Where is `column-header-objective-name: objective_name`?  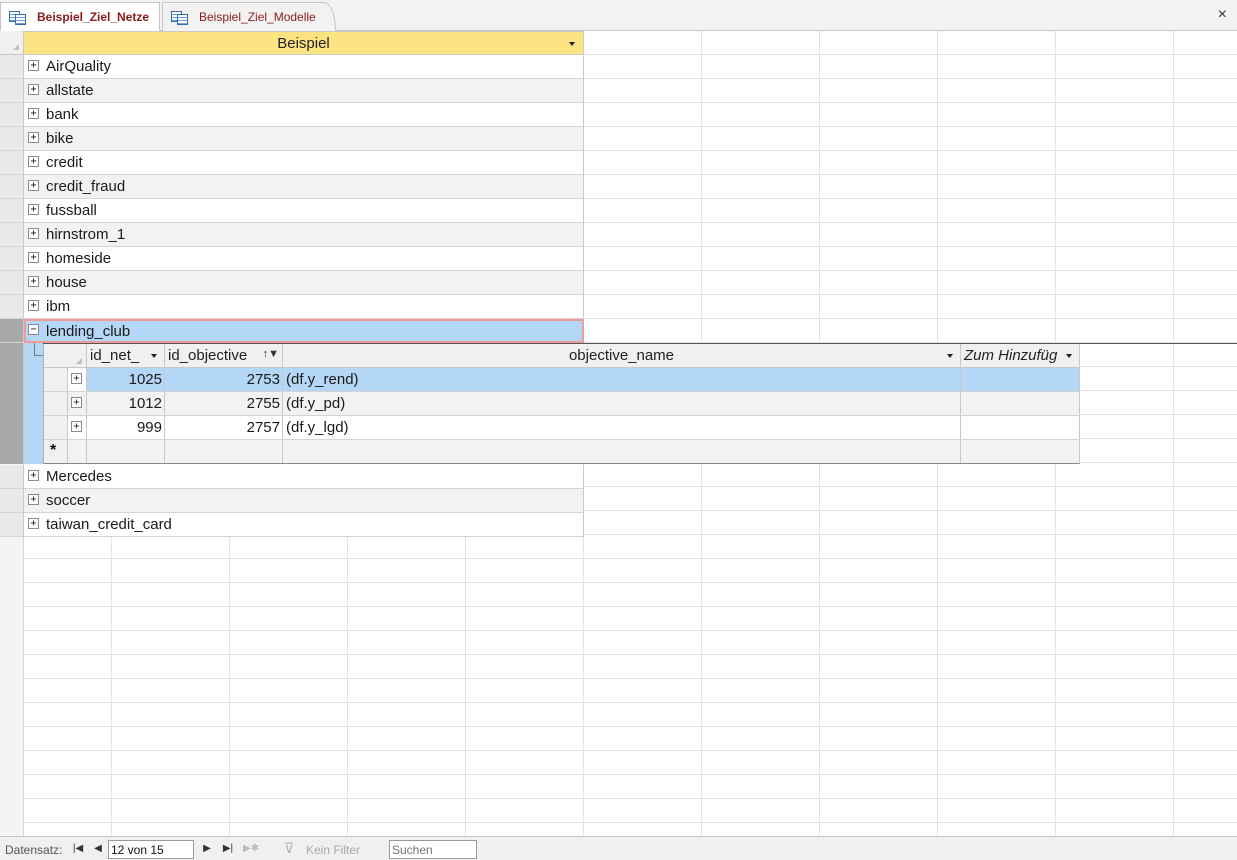
column-header-objective-name: objective_name is located at coordinates (622, 356).